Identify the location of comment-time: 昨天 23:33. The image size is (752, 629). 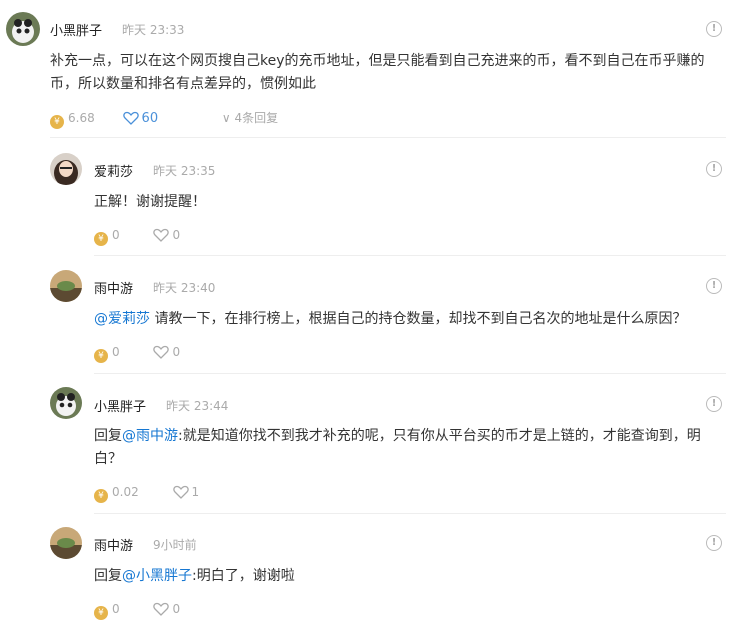
(153, 30).